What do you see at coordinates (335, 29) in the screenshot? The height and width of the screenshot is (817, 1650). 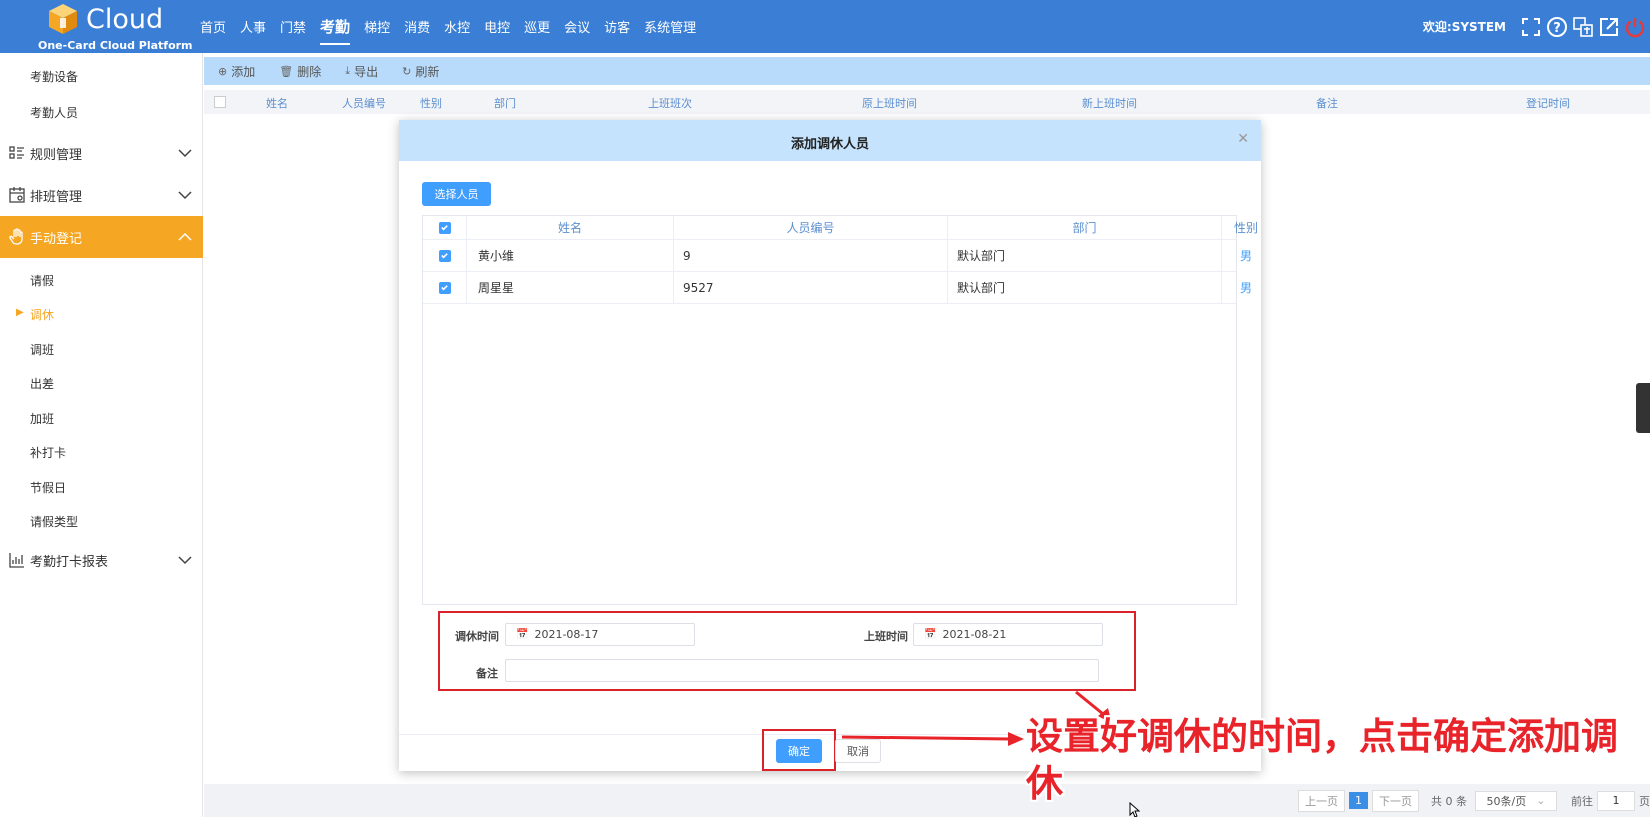 I see `nav-attendance: 考勤` at bounding box center [335, 29].